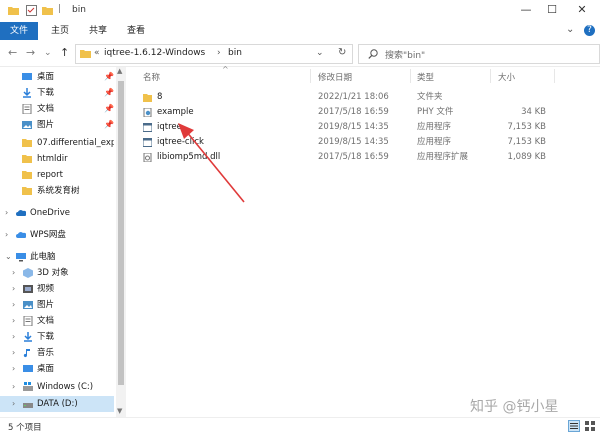  What do you see at coordinates (335, 77) in the screenshot?
I see `column-date: 修改日期` at bounding box center [335, 77].